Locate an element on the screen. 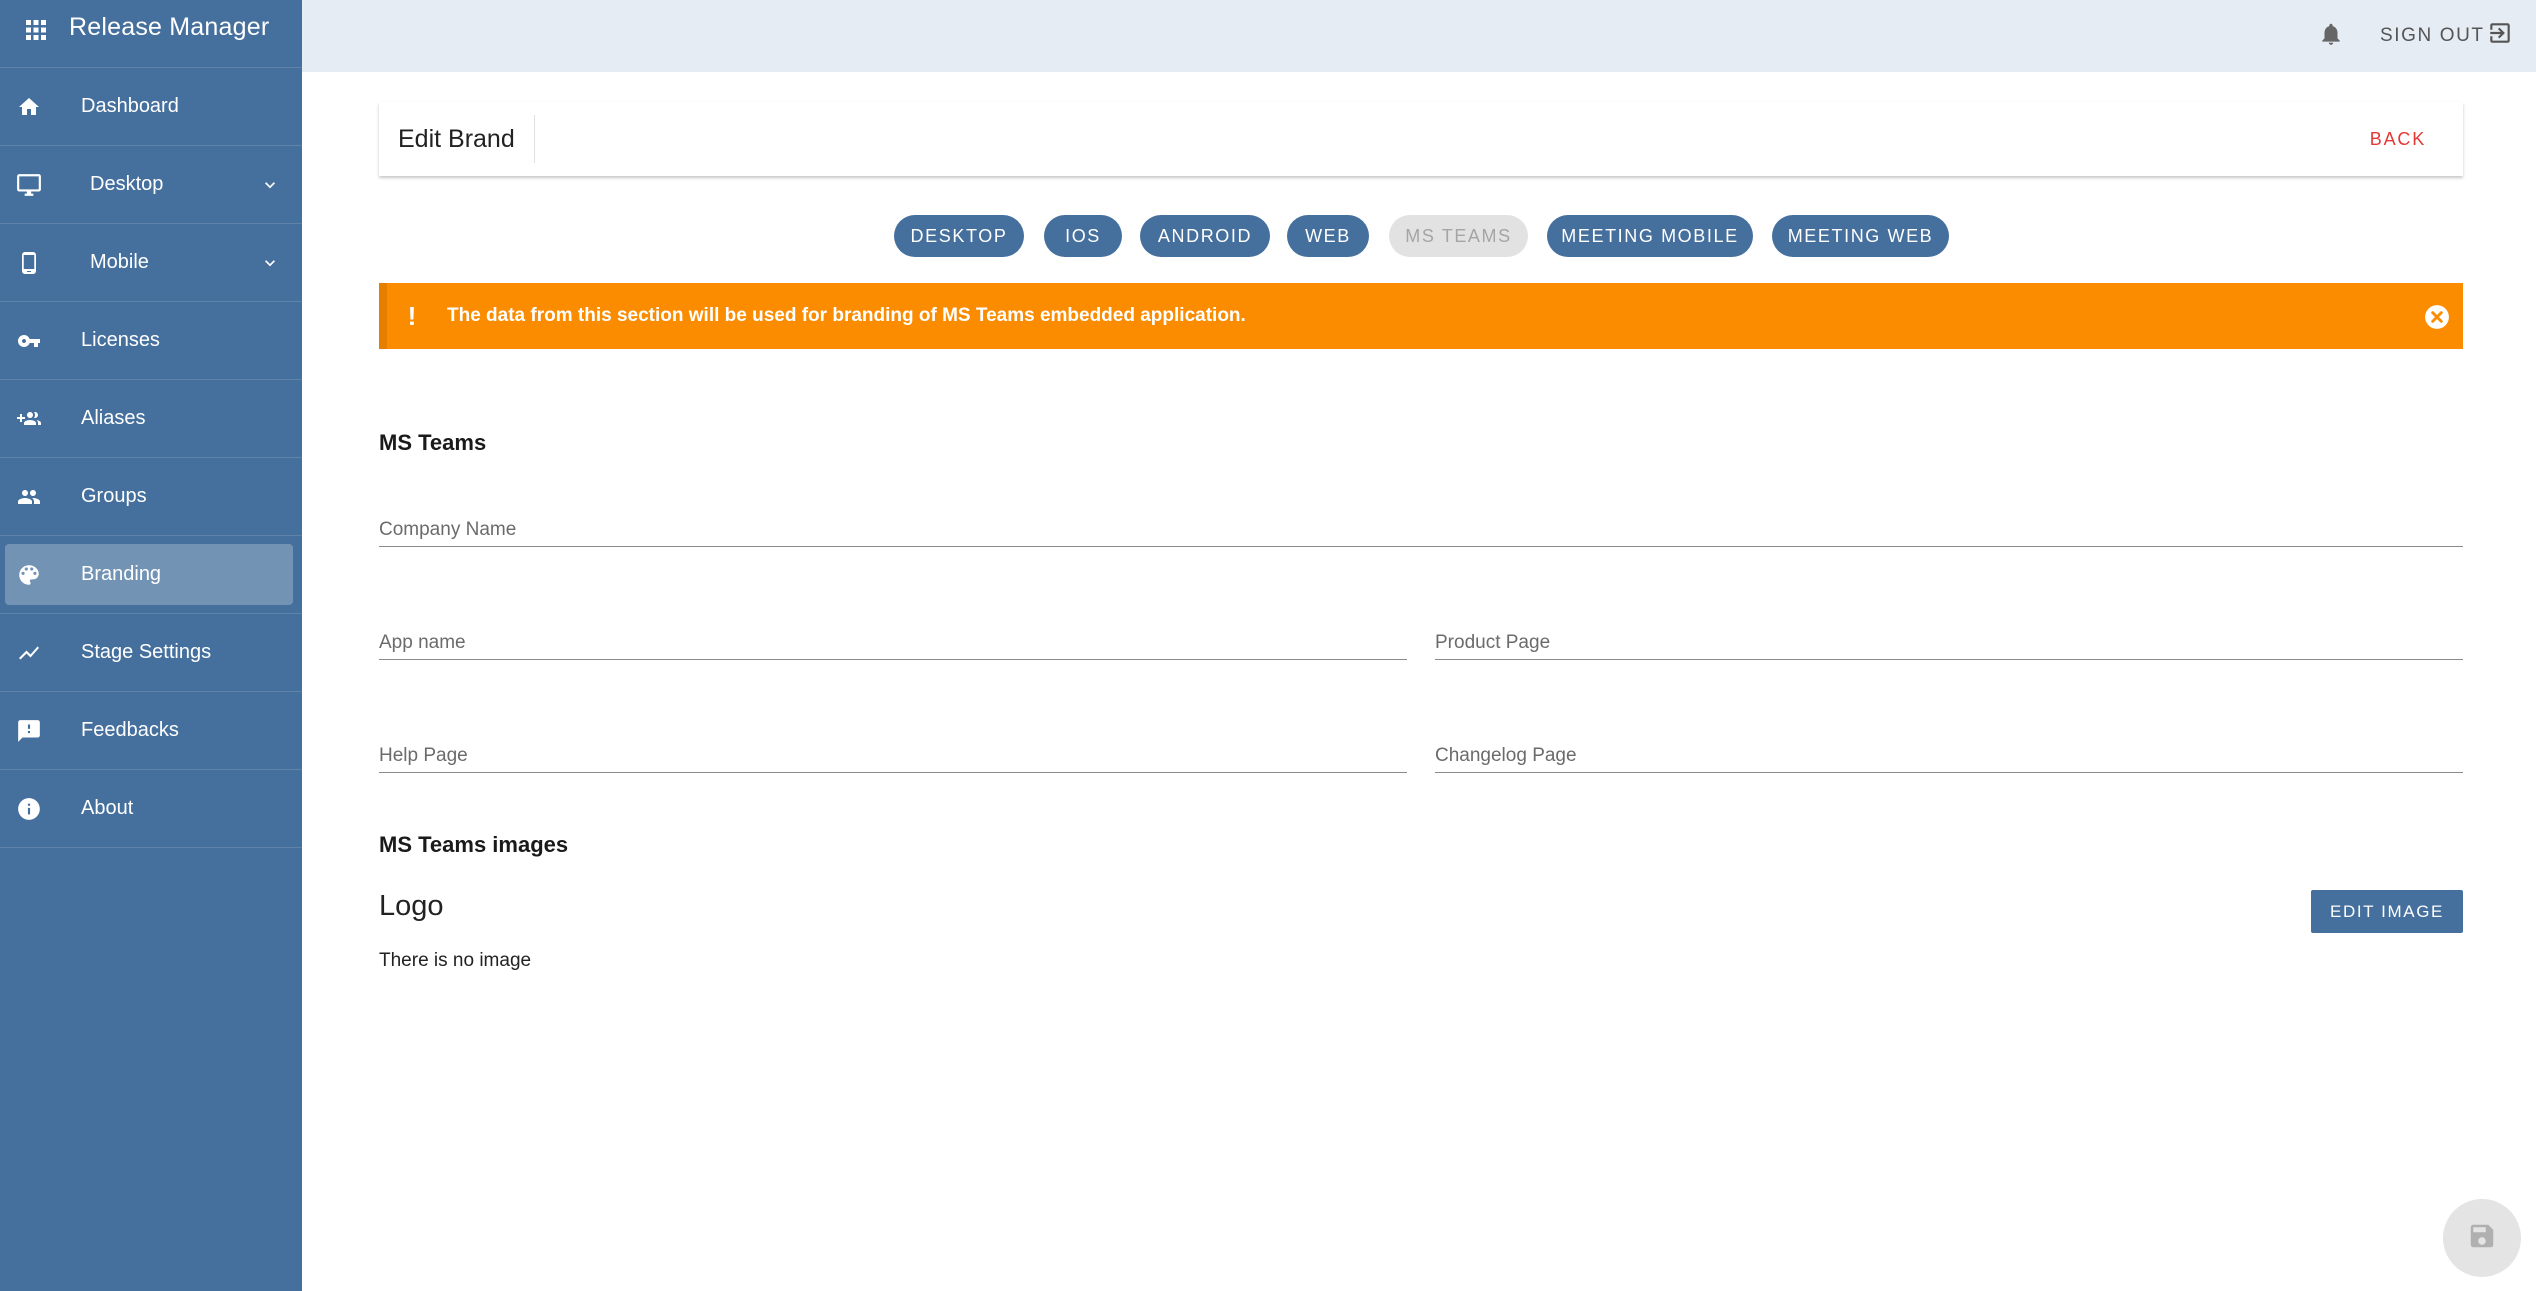 The width and height of the screenshot is (2536, 1291). sidebar-item-desktop: Desktop is located at coordinates (151, 185).